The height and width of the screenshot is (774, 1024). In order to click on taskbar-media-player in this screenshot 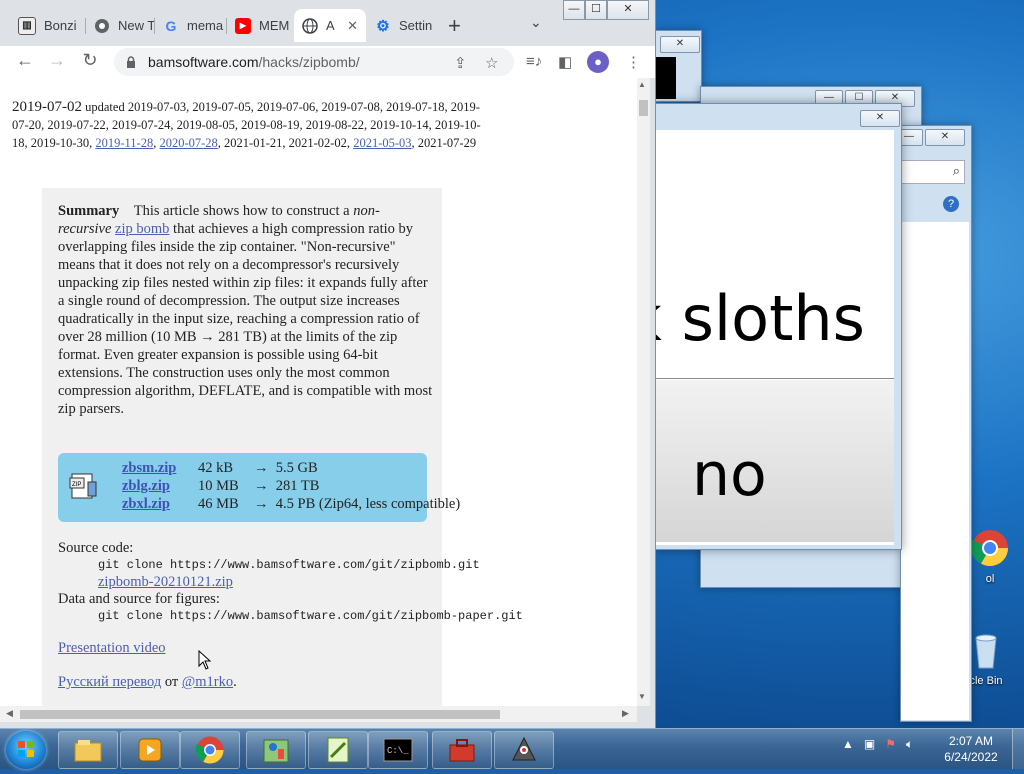, I will do `click(150, 750)`.